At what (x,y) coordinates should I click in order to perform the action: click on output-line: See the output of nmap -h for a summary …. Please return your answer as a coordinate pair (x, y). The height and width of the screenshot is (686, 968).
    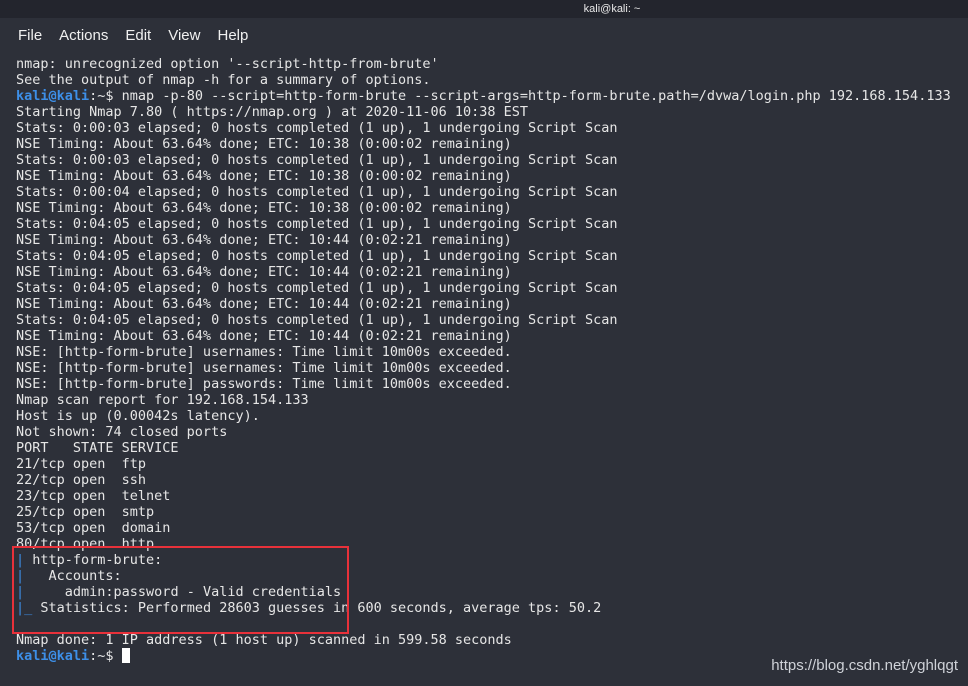
    Looking at the image, I should click on (492, 80).